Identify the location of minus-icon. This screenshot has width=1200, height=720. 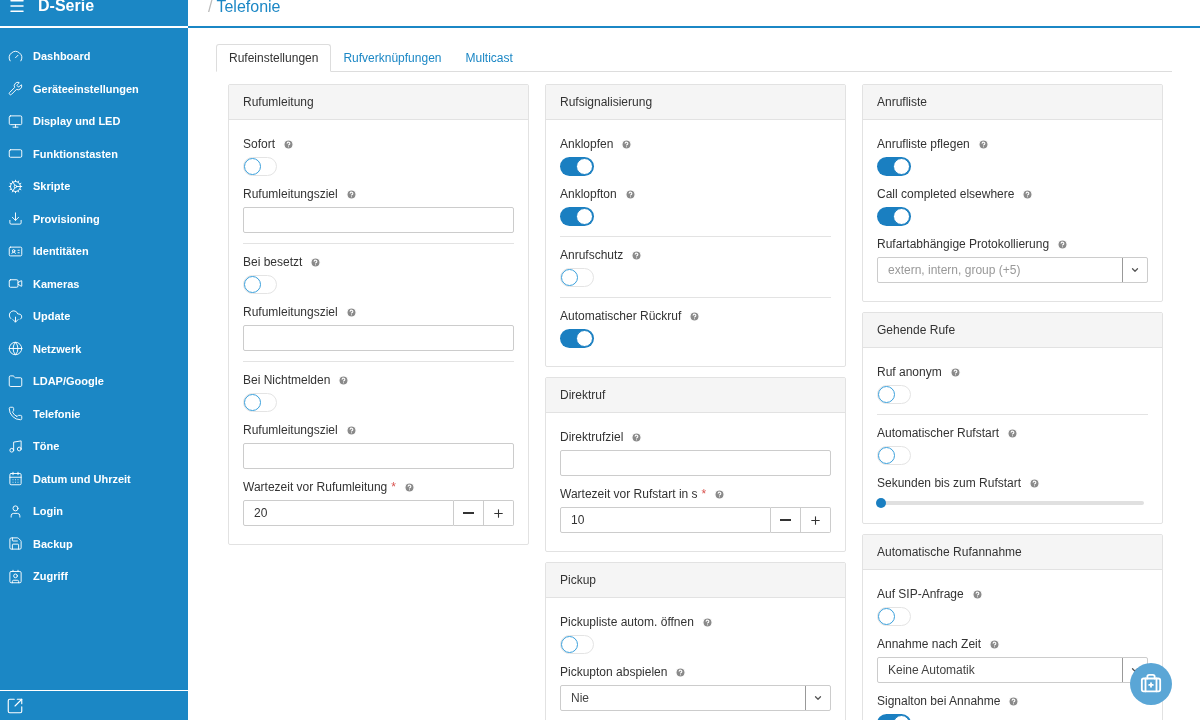
(468, 513).